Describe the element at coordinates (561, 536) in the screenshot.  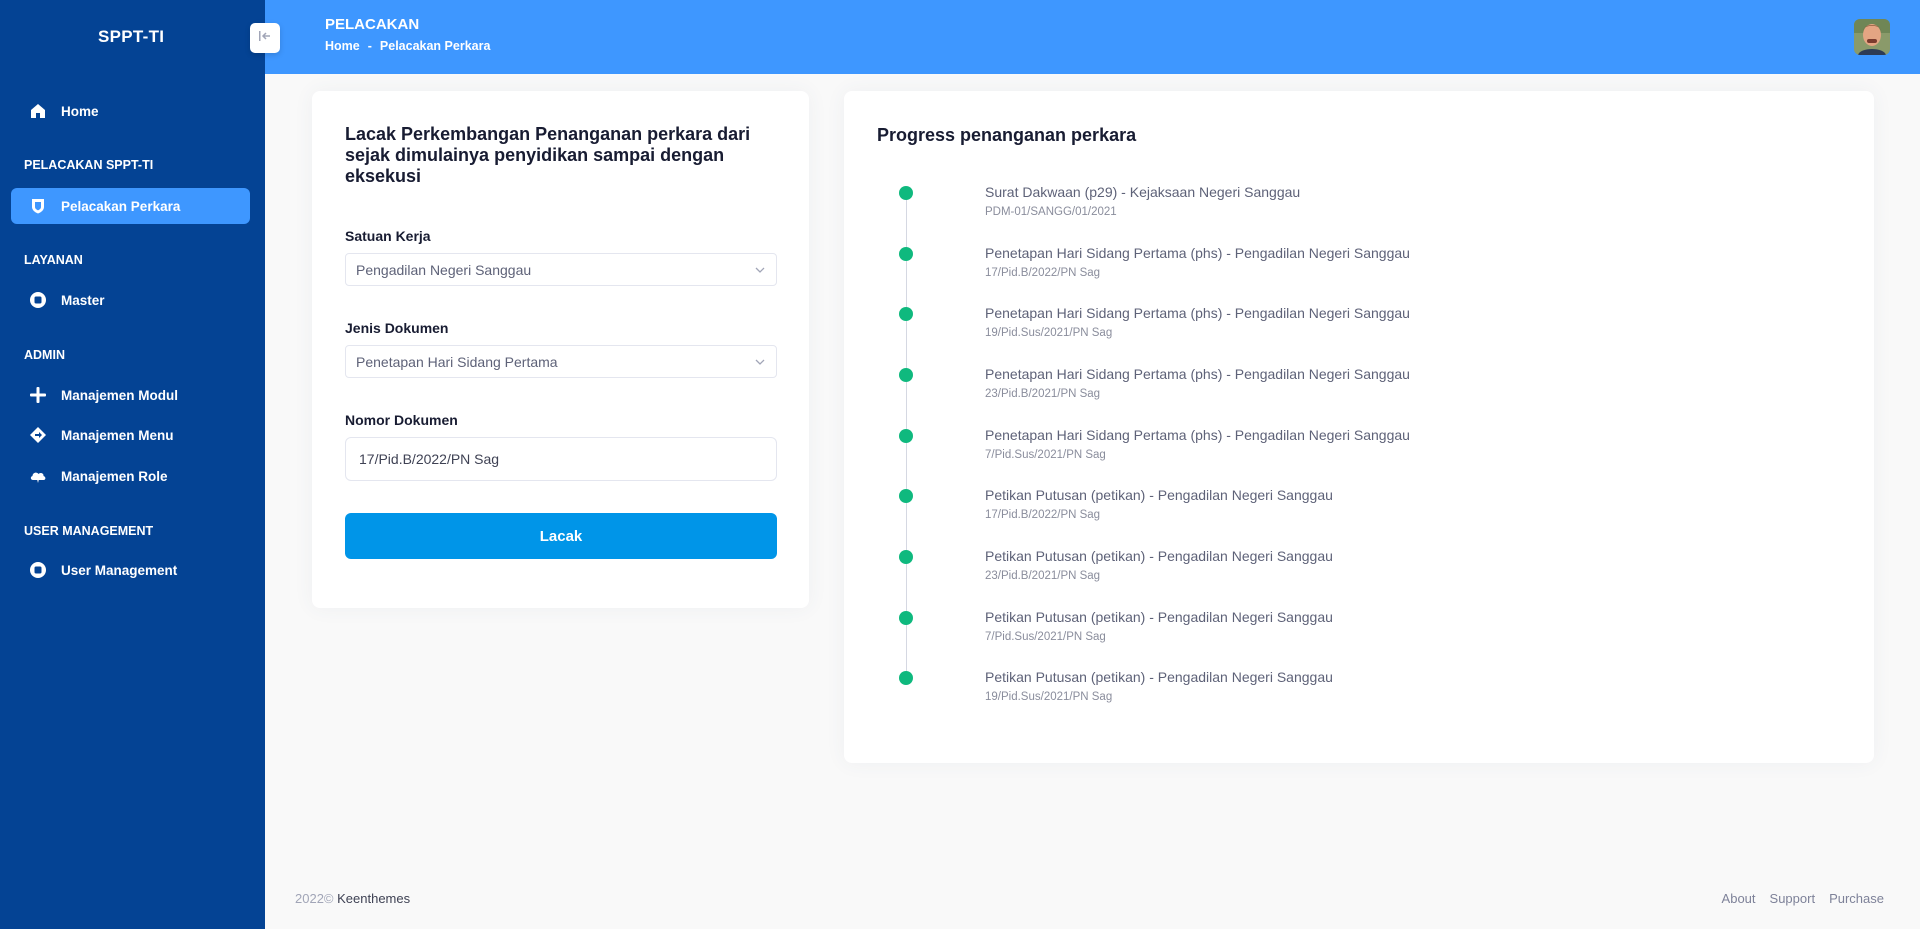
I see `lacak-button: Lacak` at that location.